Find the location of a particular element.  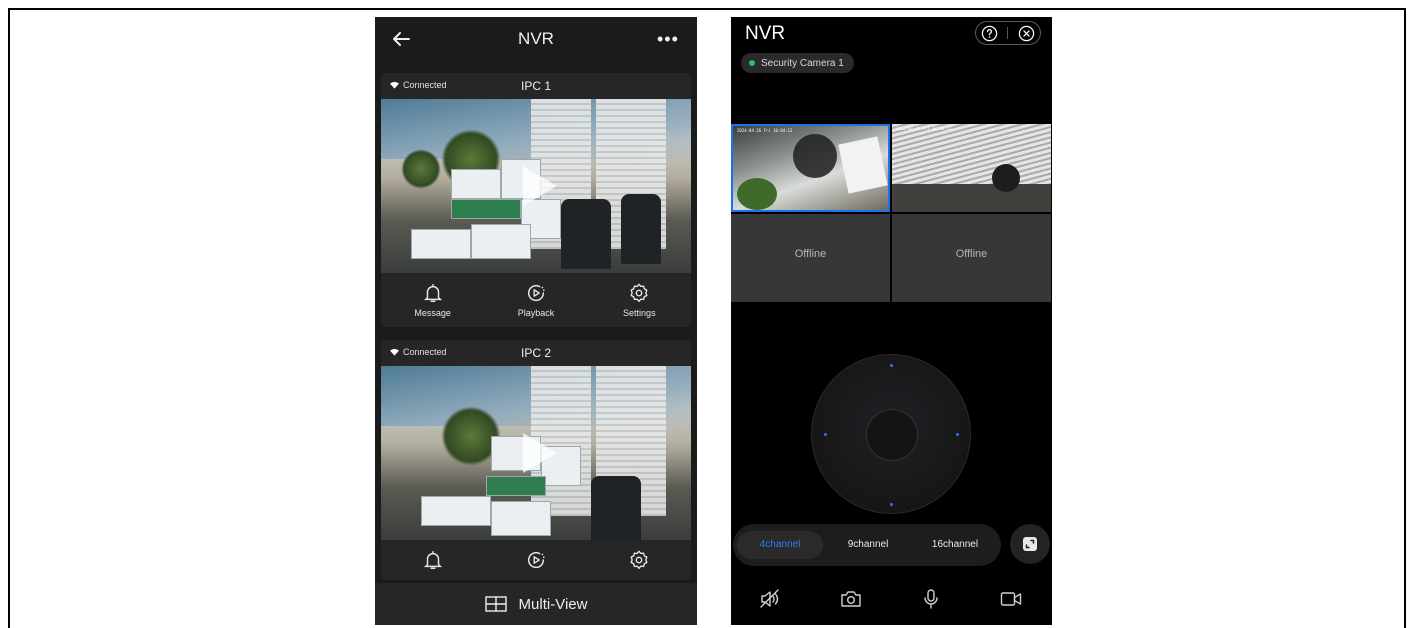

header-actions is located at coordinates (1008, 33).